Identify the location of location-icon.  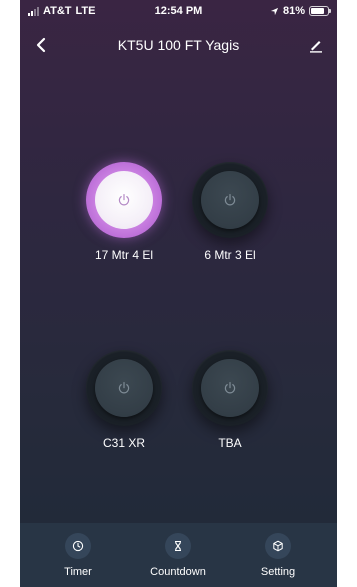
(274, 11).